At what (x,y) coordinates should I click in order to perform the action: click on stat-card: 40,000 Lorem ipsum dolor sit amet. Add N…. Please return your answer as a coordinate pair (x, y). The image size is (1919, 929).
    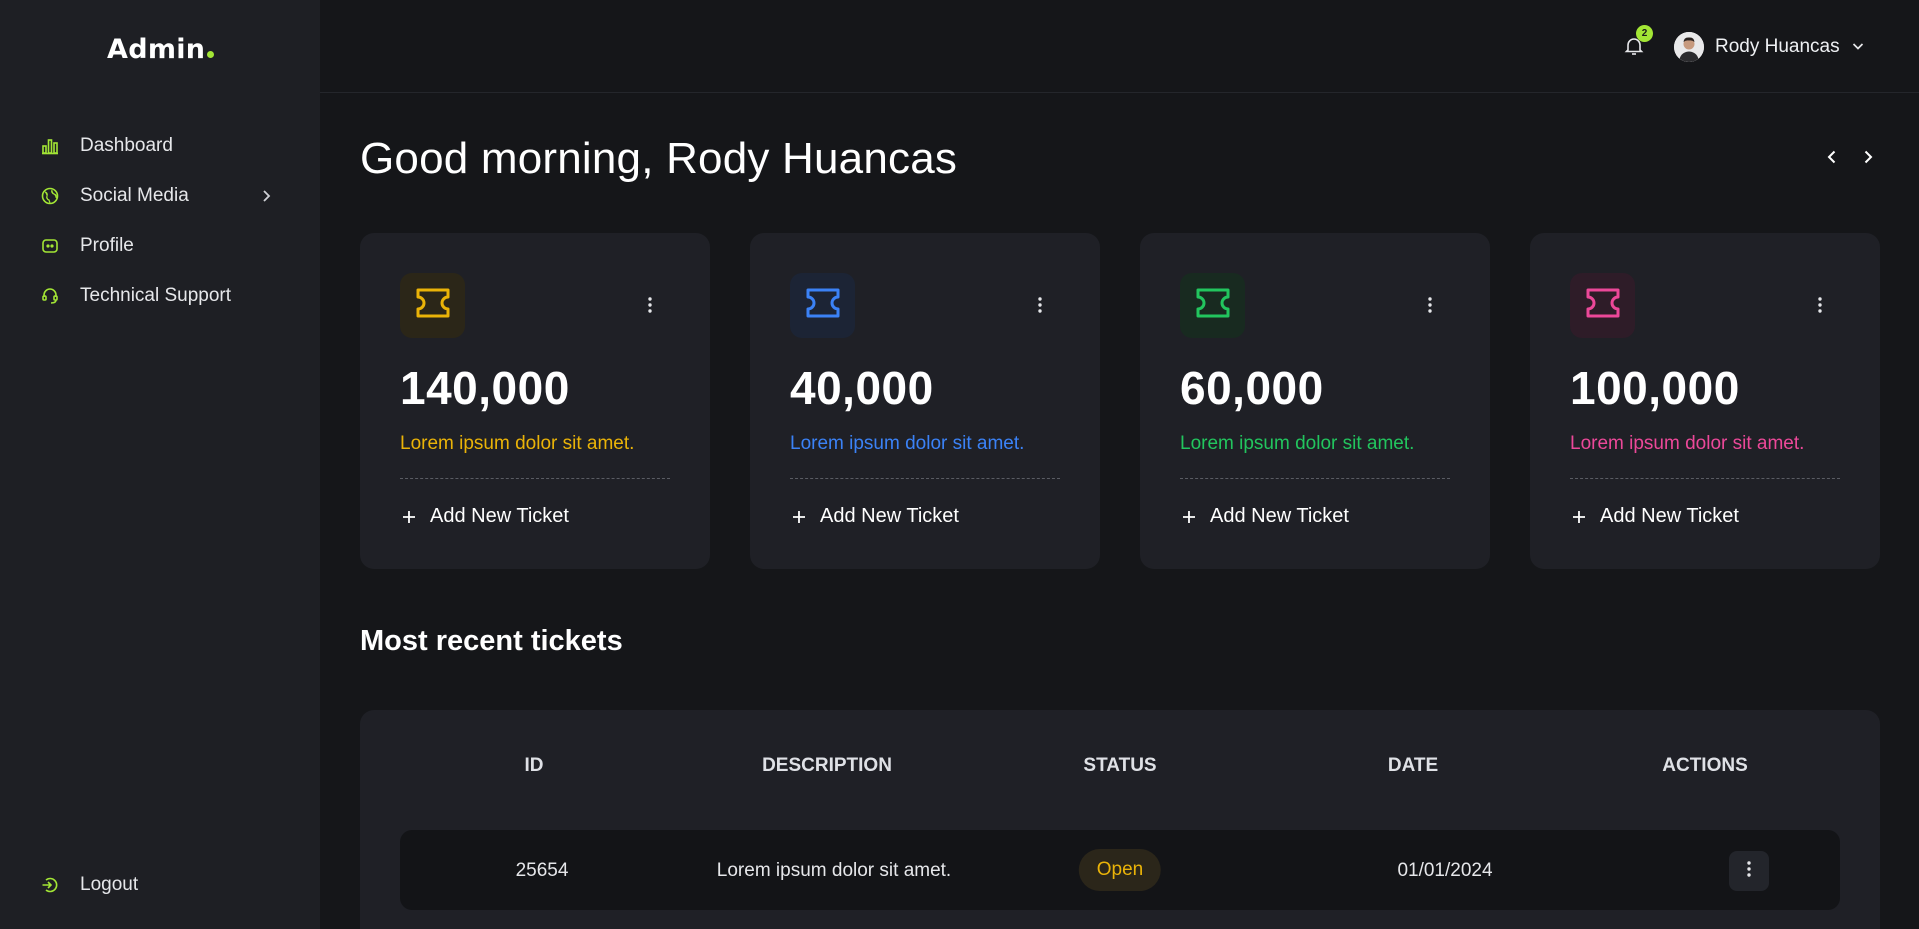
    Looking at the image, I should click on (925, 401).